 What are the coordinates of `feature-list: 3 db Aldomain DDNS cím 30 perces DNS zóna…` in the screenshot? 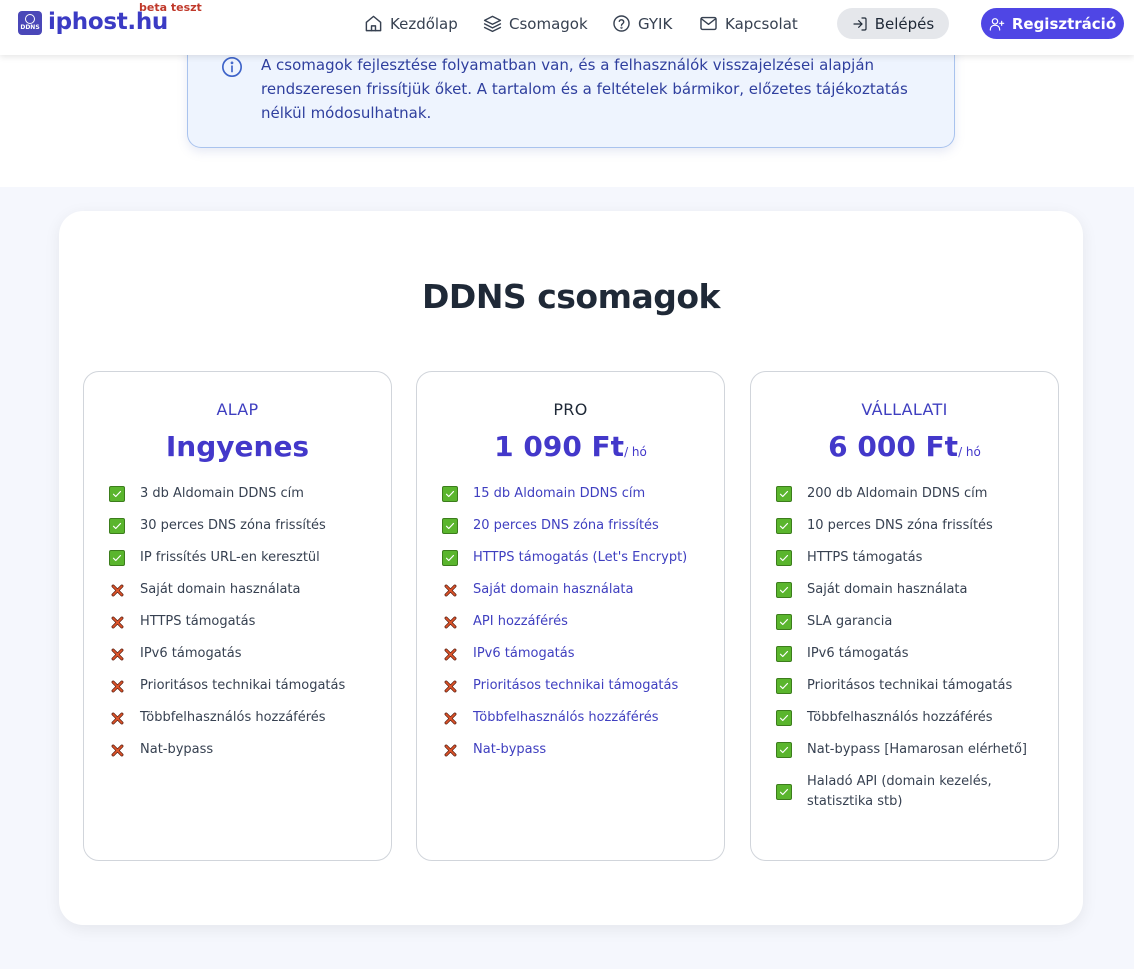 It's located at (249, 622).